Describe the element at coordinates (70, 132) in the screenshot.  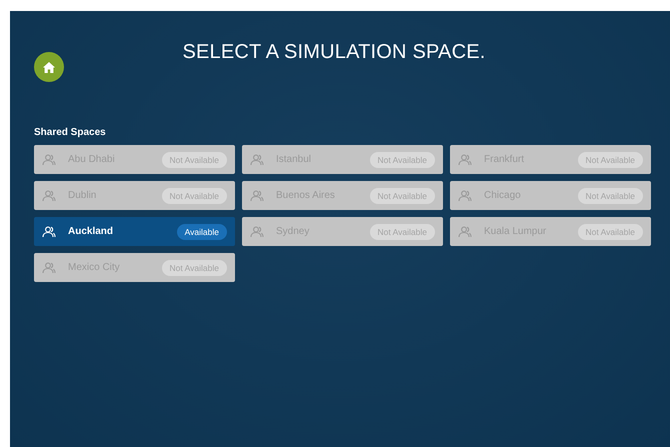
I see `section-heading: Shared Spaces` at that location.